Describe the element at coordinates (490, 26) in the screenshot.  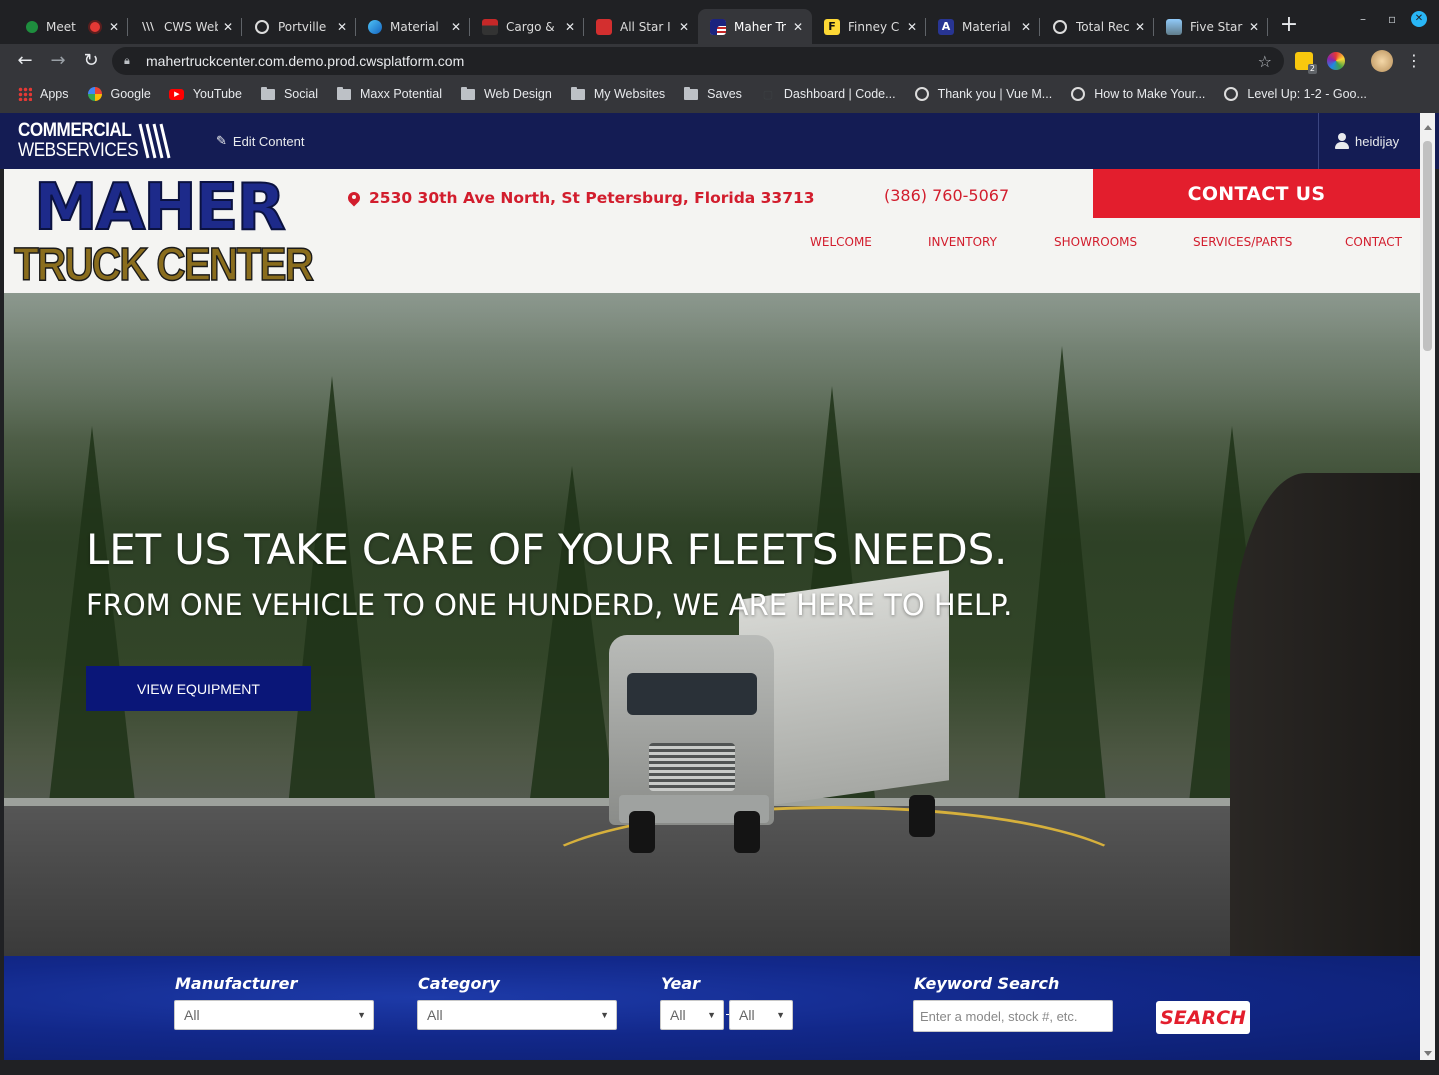
I see `cargo-icon` at that location.